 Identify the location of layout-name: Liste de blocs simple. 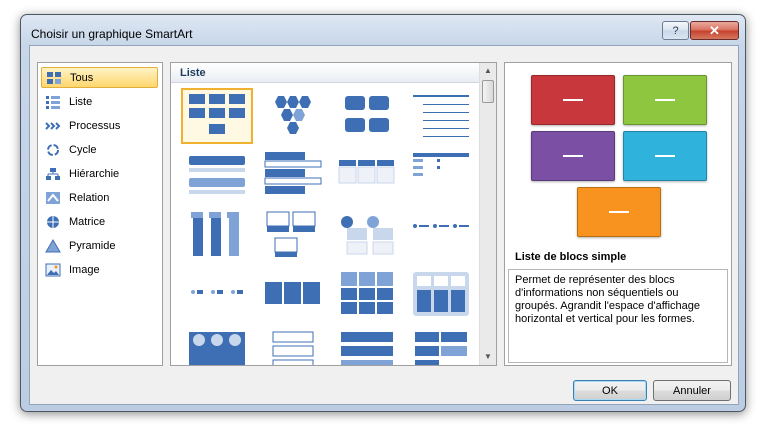
(571, 257).